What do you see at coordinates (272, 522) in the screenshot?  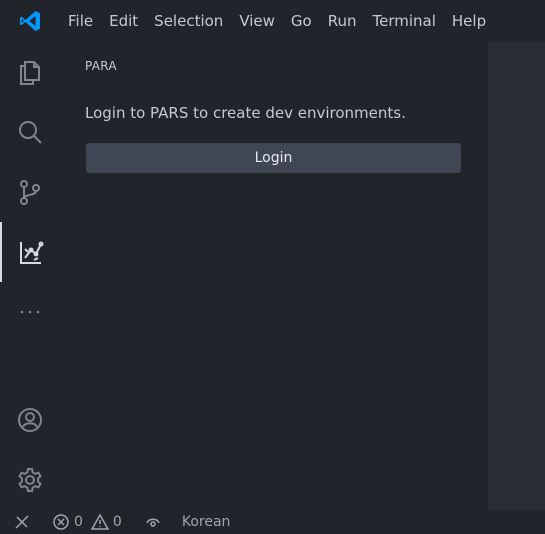 I see `status-bar: 0 0 Korean` at bounding box center [272, 522].